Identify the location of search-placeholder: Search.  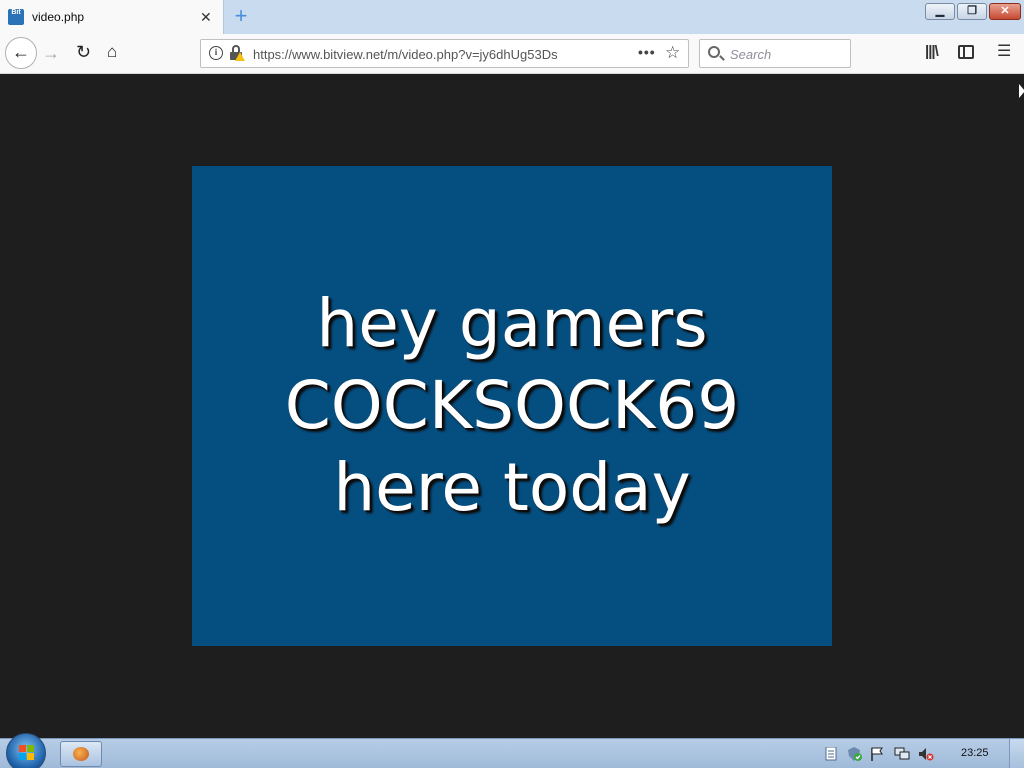
(751, 54).